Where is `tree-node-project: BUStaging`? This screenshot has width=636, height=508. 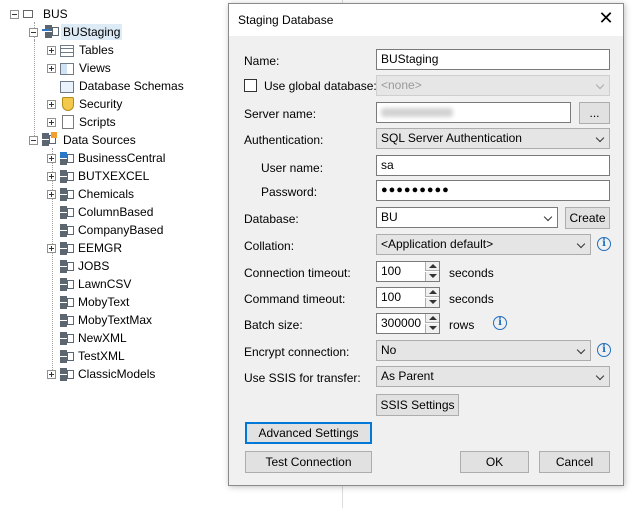
tree-node-project: BUStaging is located at coordinates (76, 32).